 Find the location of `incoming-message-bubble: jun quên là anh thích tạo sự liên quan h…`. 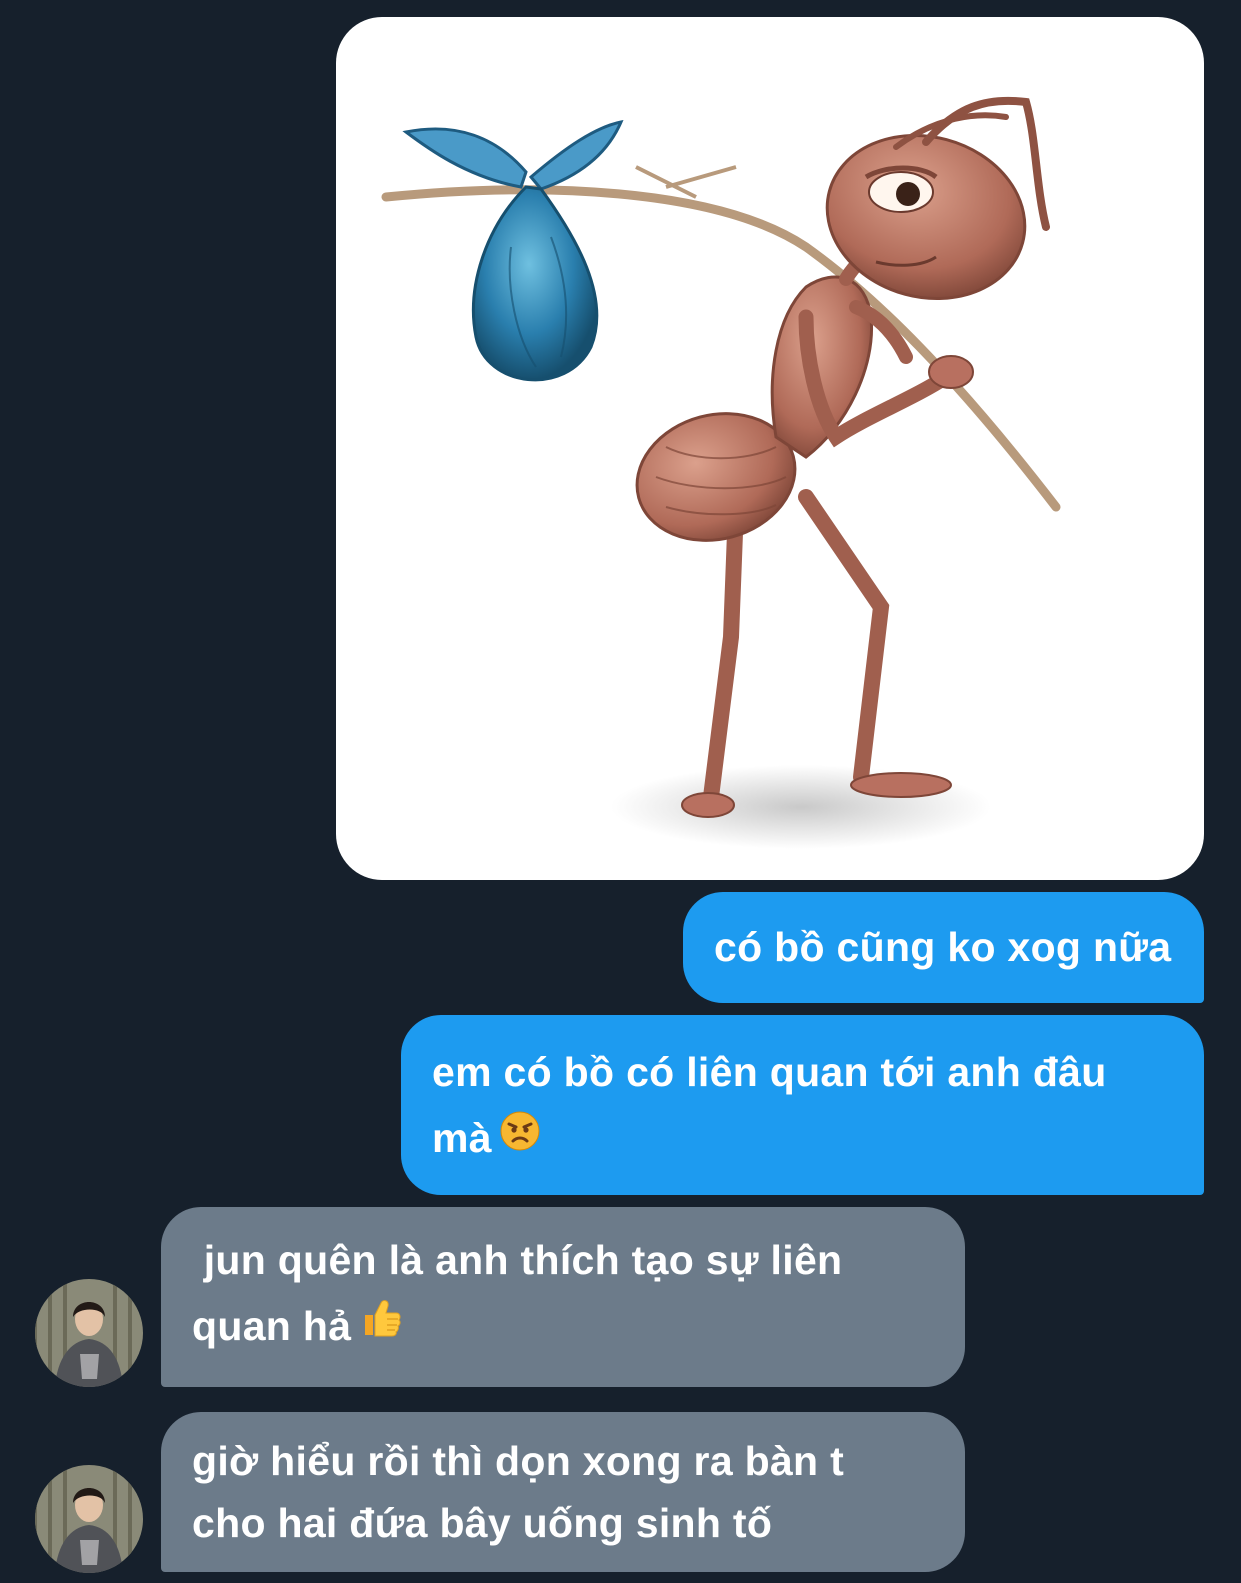

incoming-message-bubble: jun quên là anh thích tạo sự liên quan h… is located at coordinates (563, 1297).